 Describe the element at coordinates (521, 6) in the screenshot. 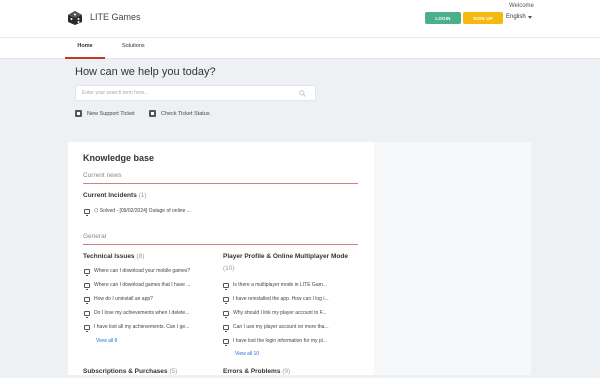

I see `welcome-text: Welcome` at that location.